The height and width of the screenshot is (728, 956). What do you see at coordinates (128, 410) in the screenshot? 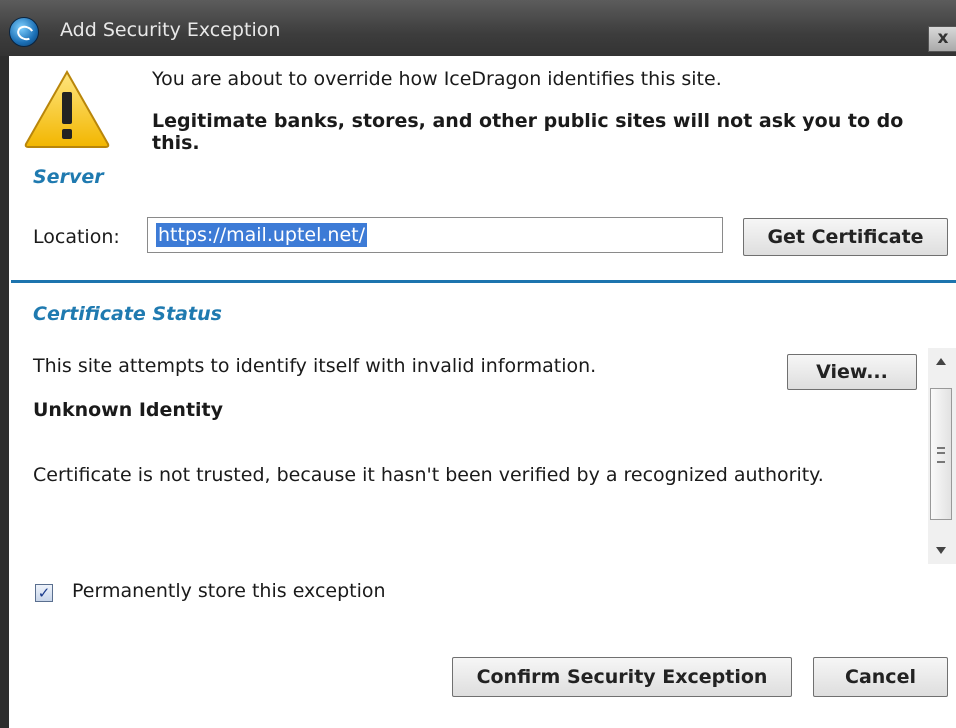
I see `unknown-identity-heading: Unknown Identity` at bounding box center [128, 410].